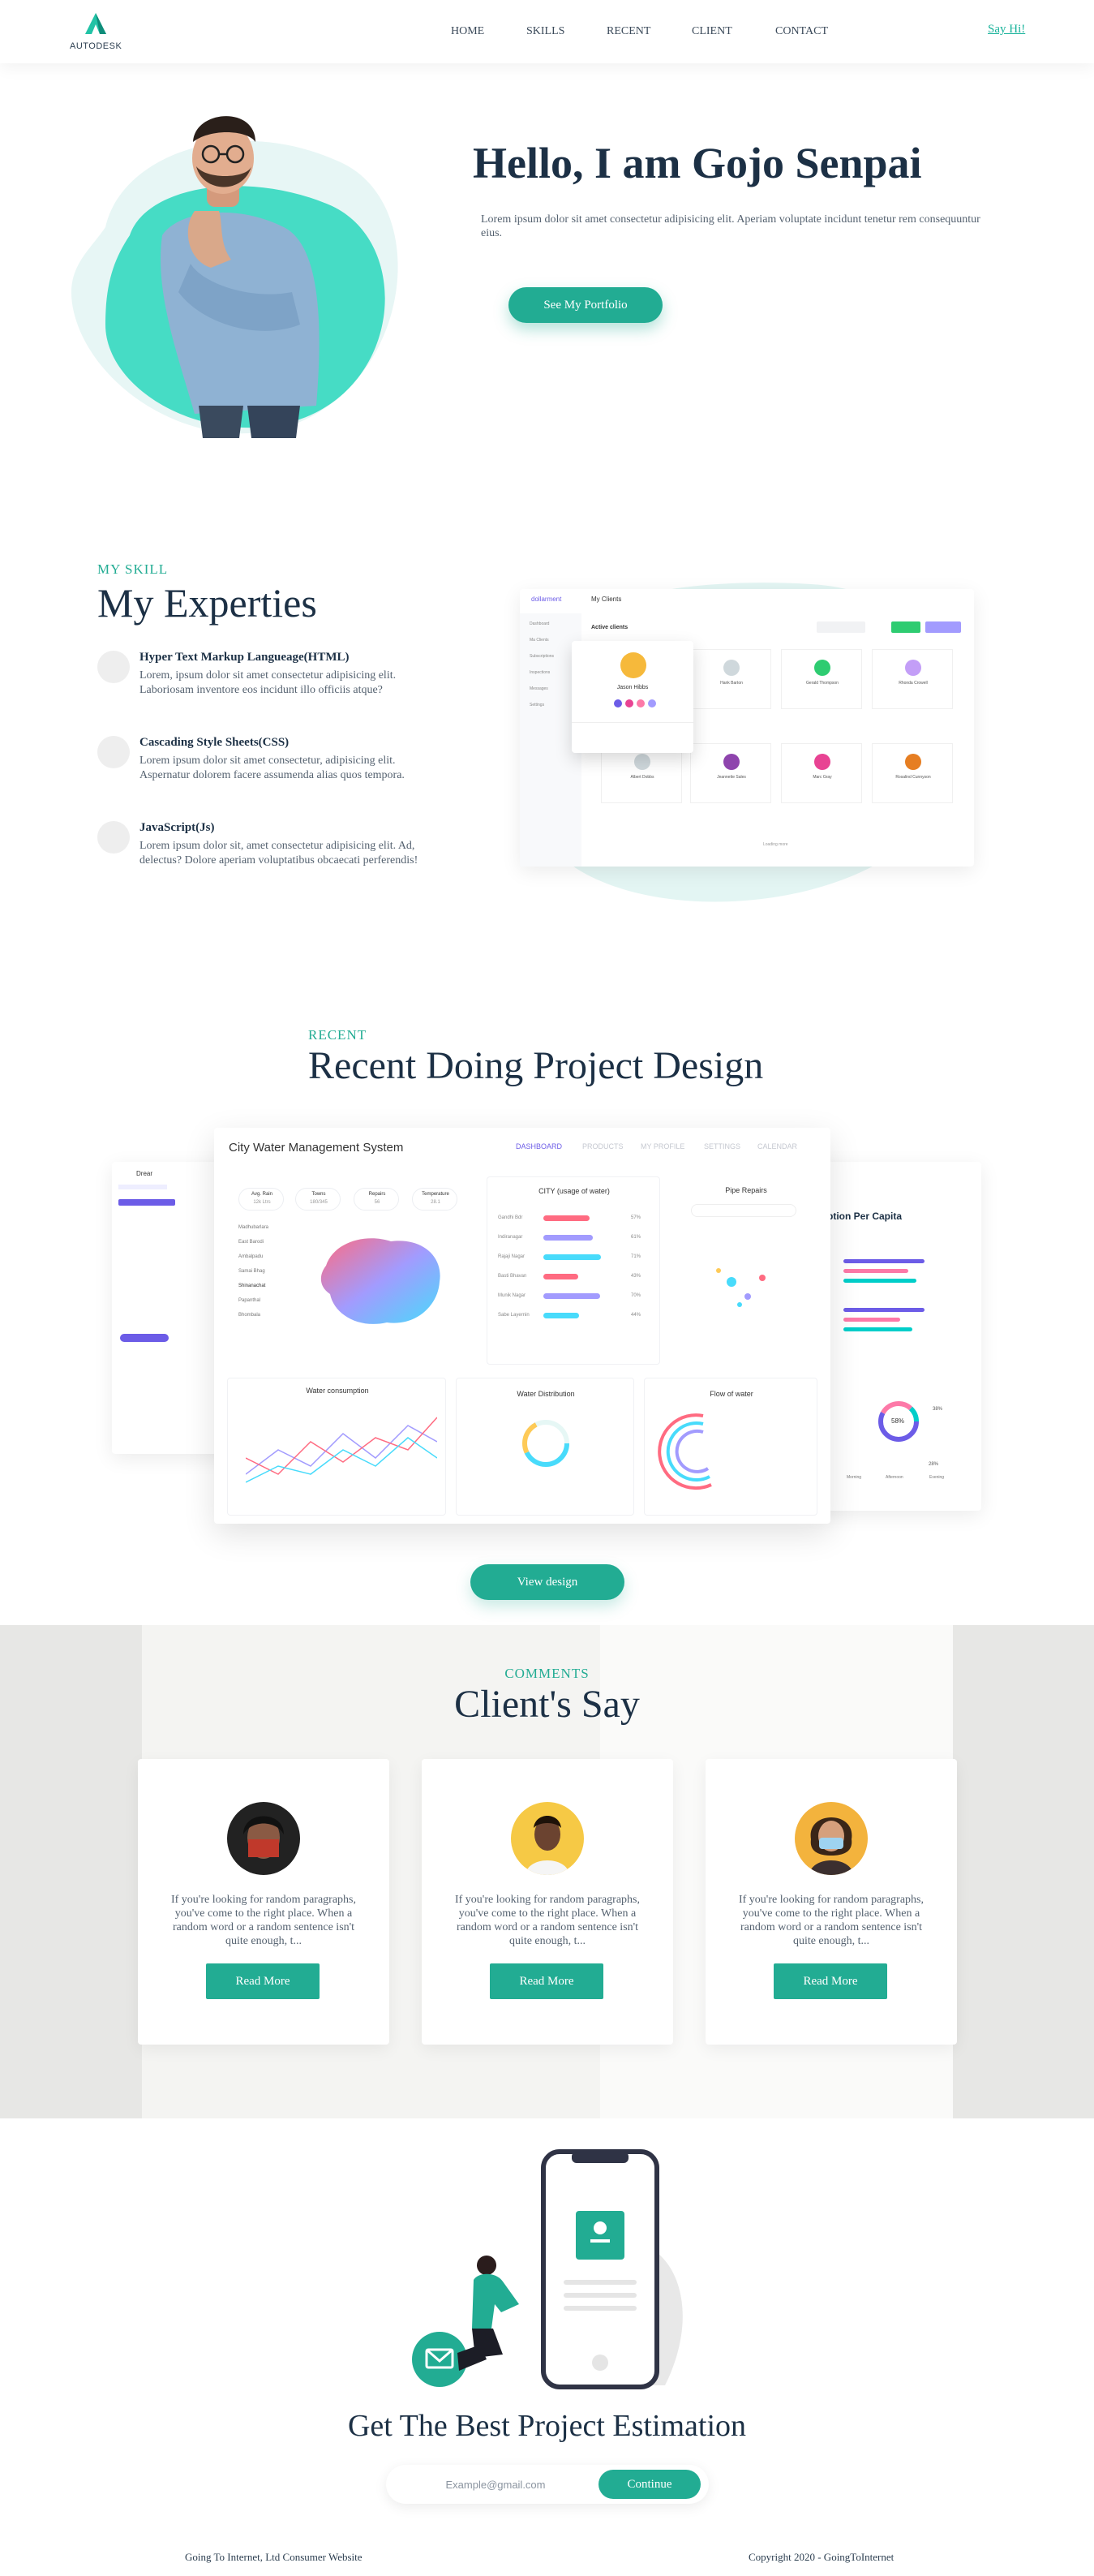 The image size is (1094, 2576). I want to click on pipe-repairs-card: Pipe Repairs, so click(746, 1270).